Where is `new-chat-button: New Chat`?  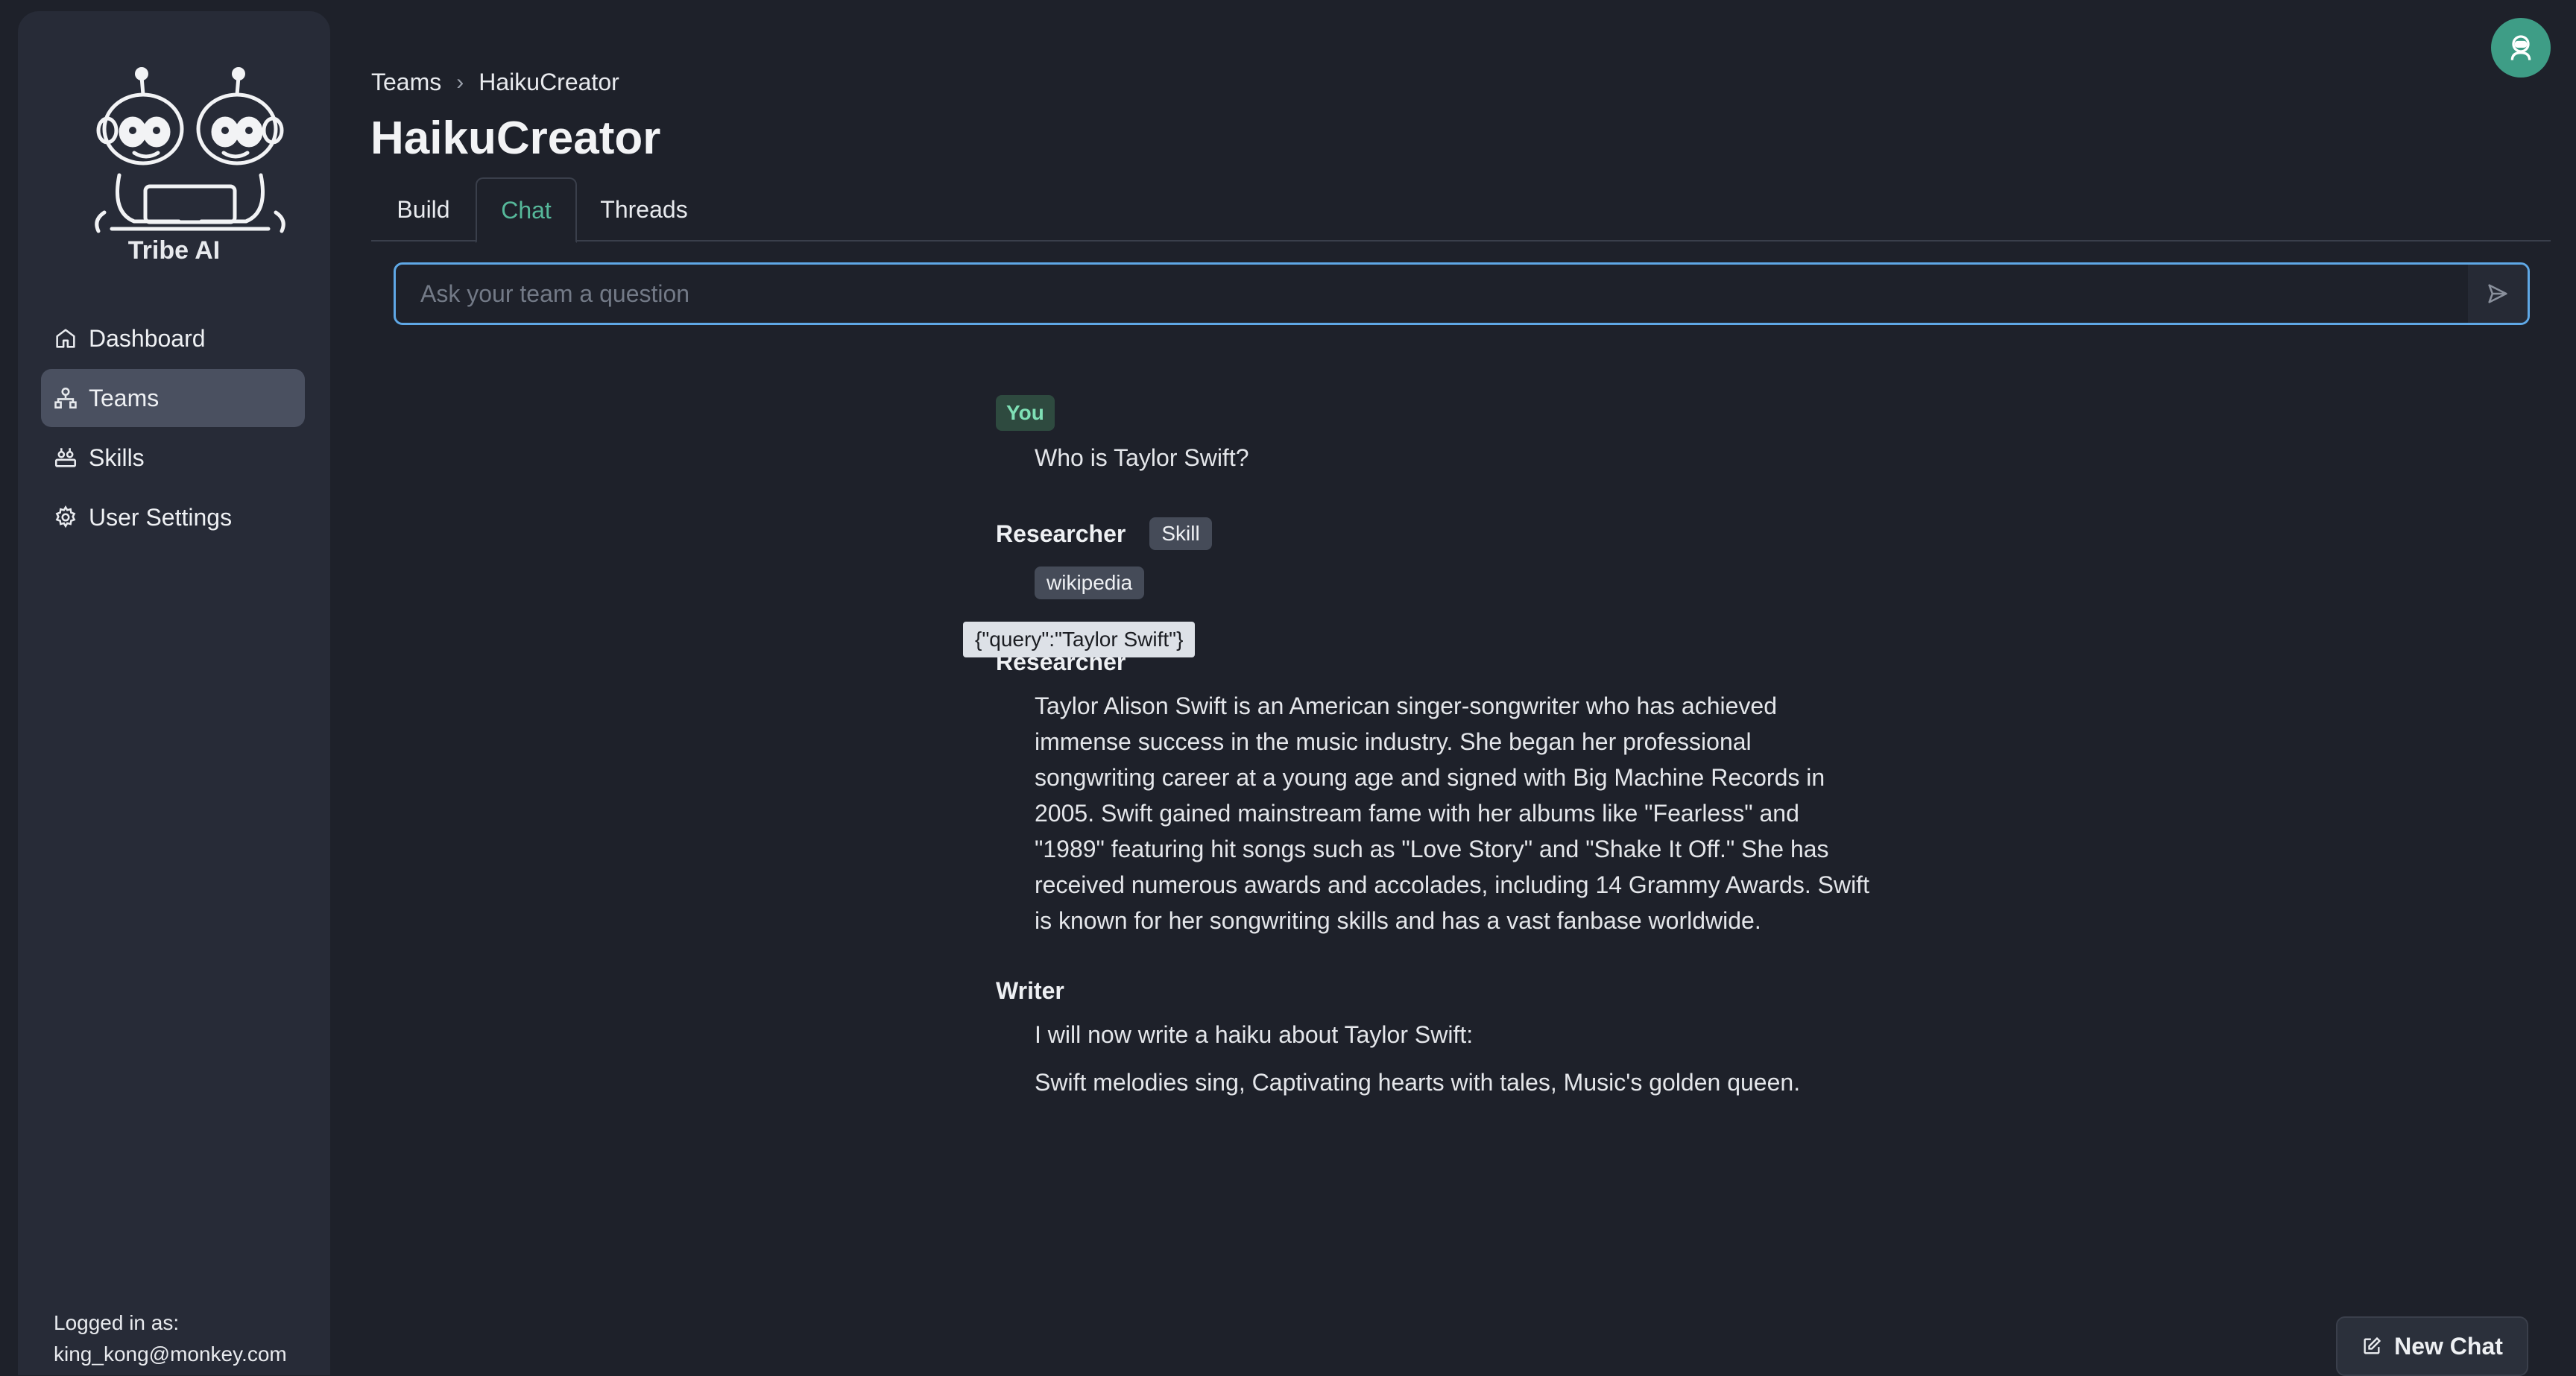
new-chat-button: New Chat is located at coordinates (2432, 1346).